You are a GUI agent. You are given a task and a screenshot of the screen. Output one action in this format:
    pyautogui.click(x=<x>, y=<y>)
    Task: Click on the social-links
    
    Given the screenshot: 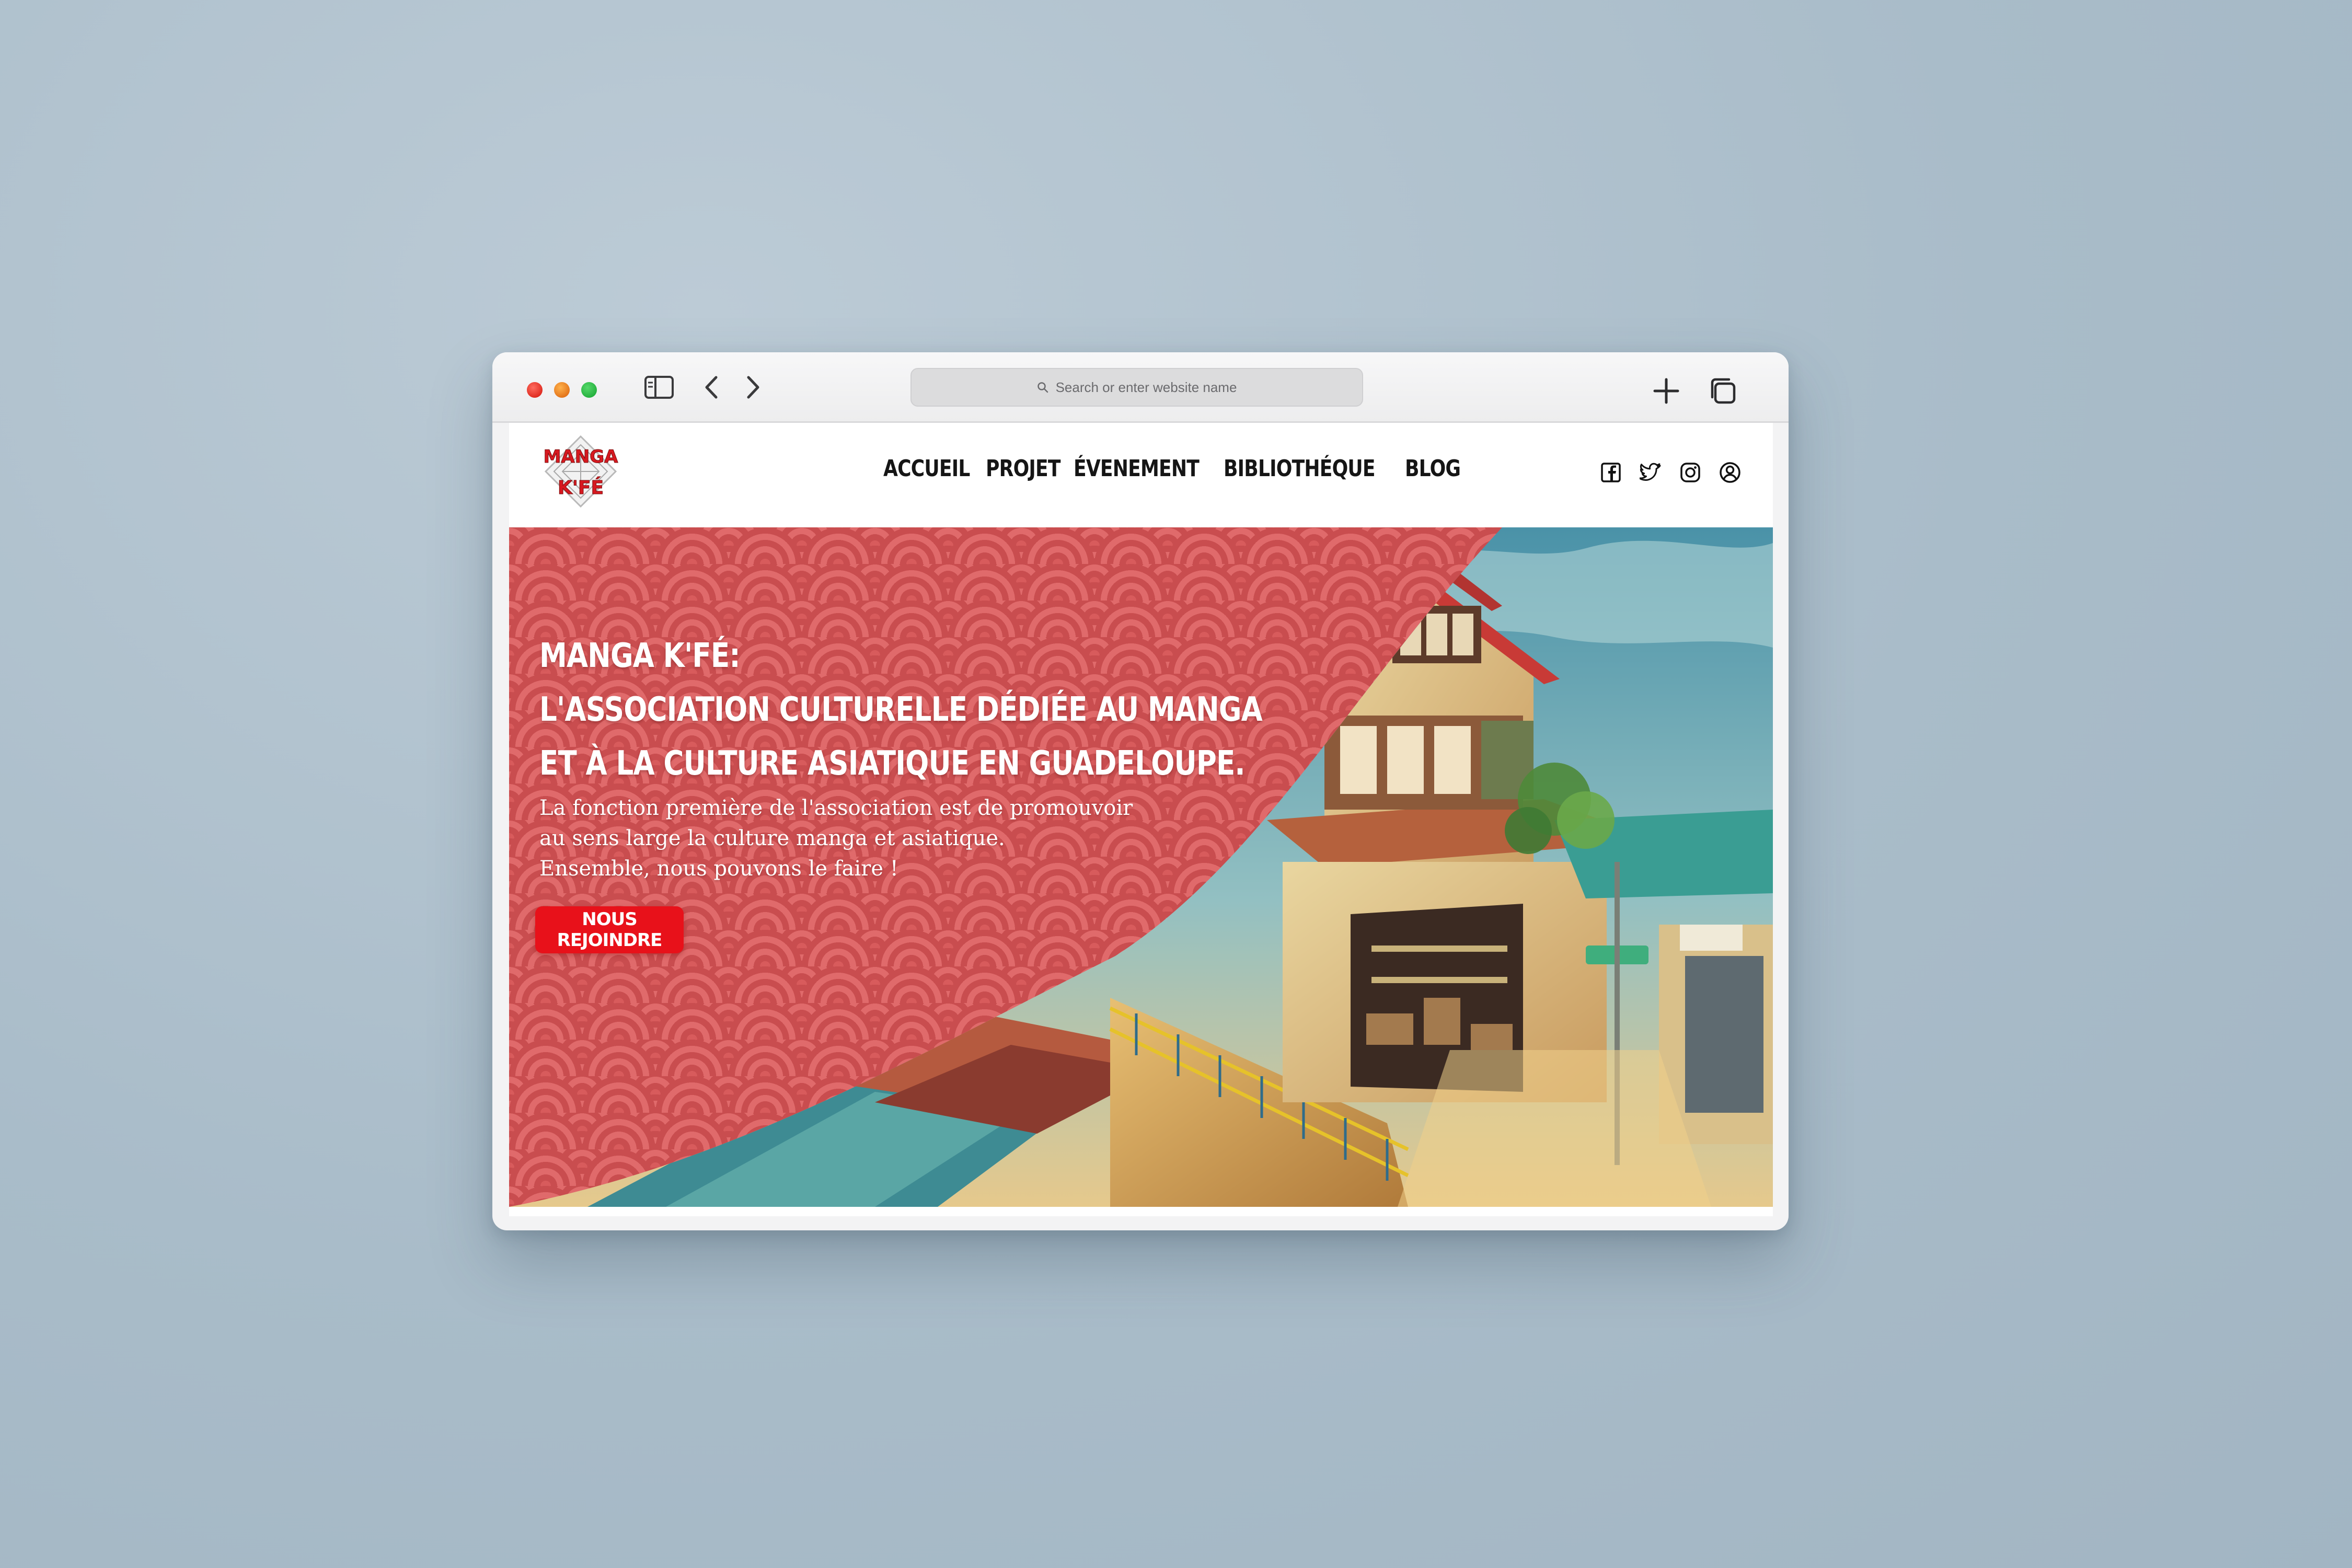 What is the action you would take?
    pyautogui.click(x=1670, y=472)
    